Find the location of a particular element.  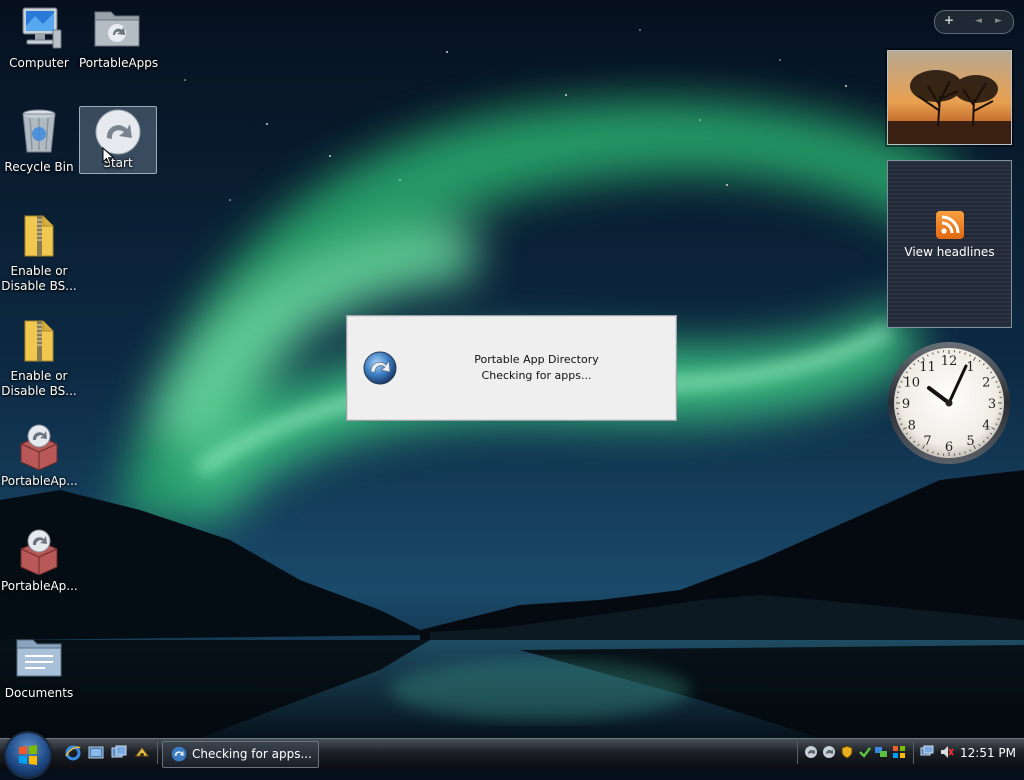

rss-icon is located at coordinates (950, 225).